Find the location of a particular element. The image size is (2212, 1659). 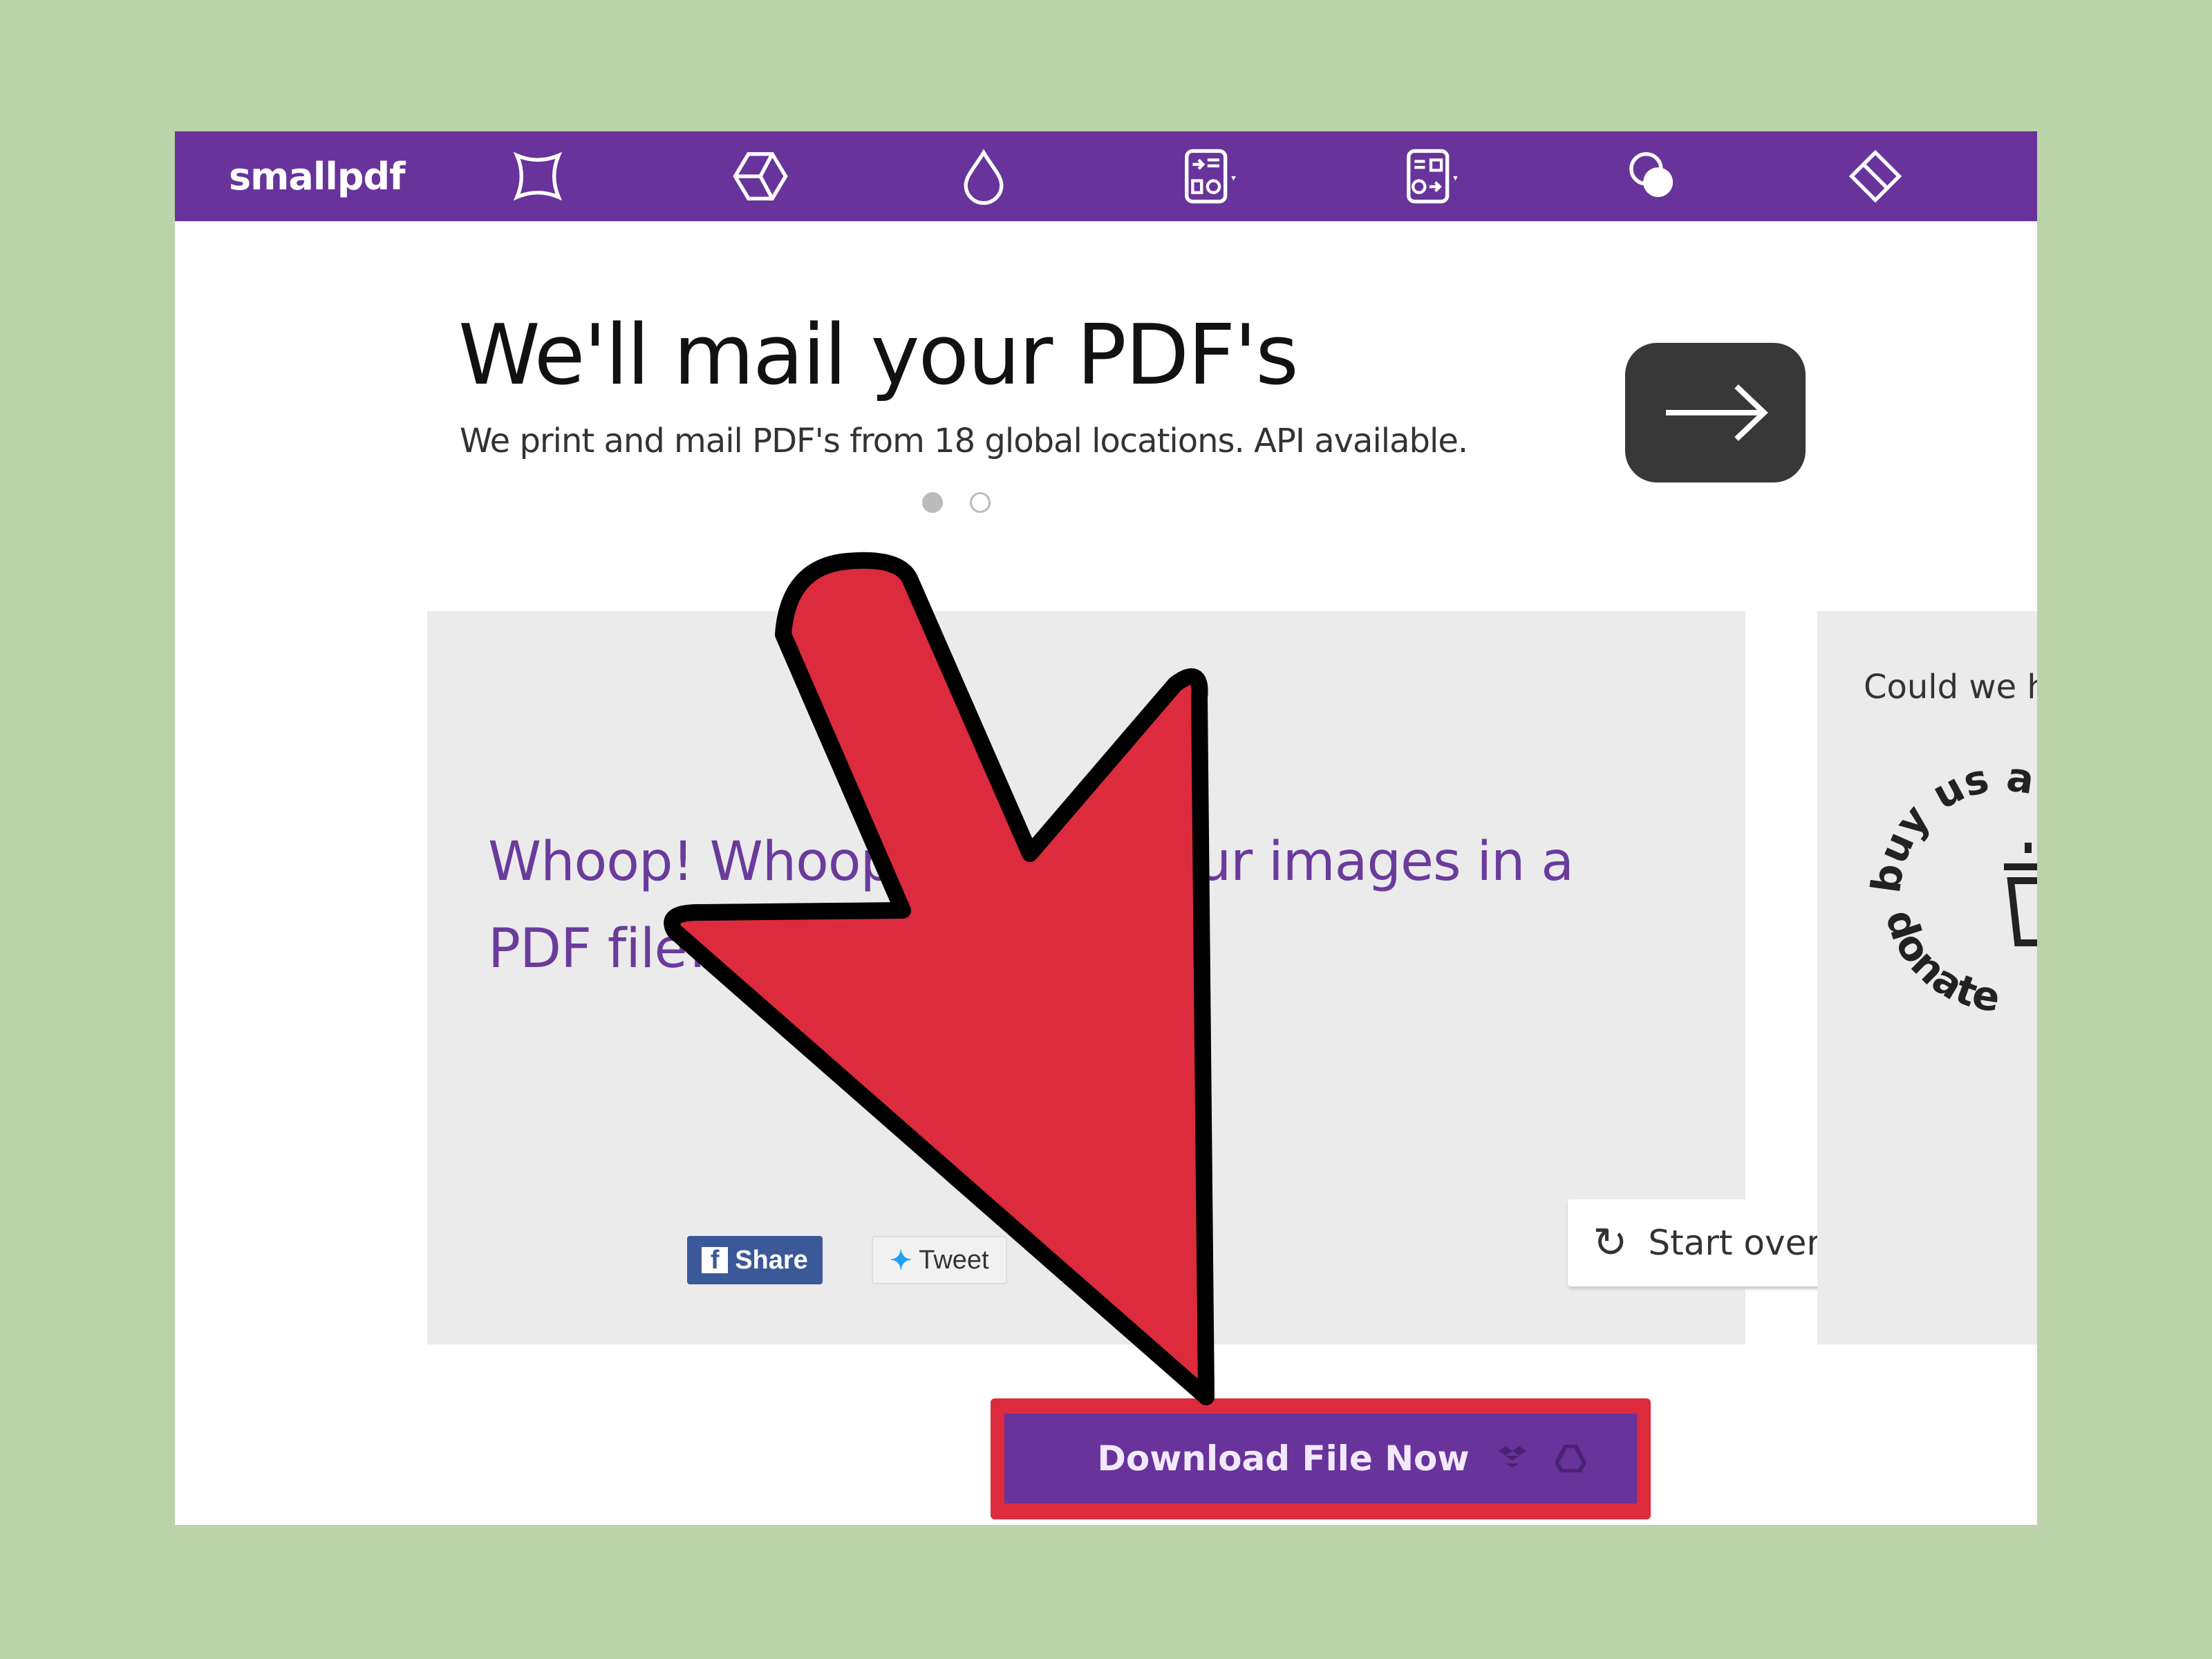

pointer-arrow-annotation is located at coordinates (939, 978).